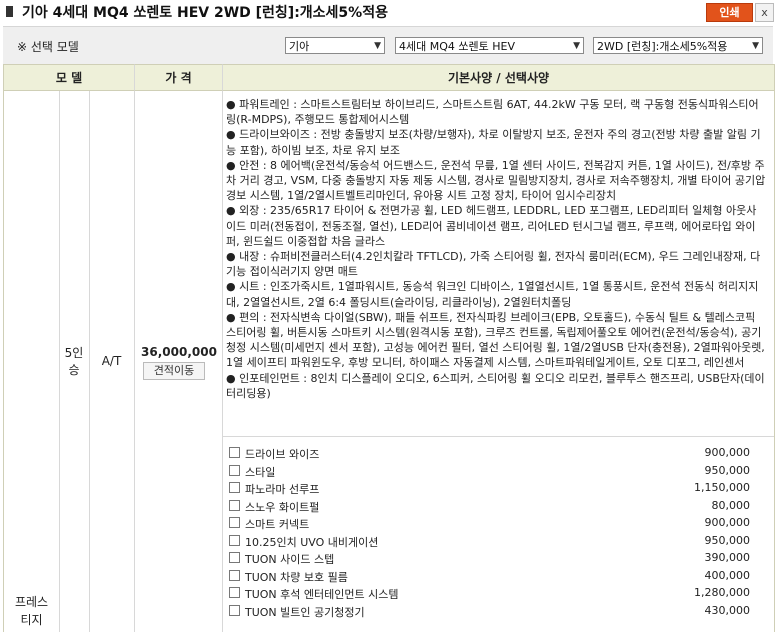 The height and width of the screenshot is (632, 776). Describe the element at coordinates (722, 487) in the screenshot. I see `option-price: 1,150,000` at that location.